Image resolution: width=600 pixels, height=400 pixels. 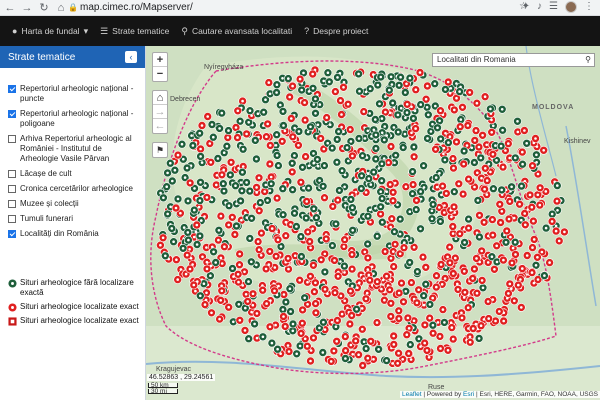 I want to click on layer-item: Lăcașe de cult, so click(x=74, y=174).